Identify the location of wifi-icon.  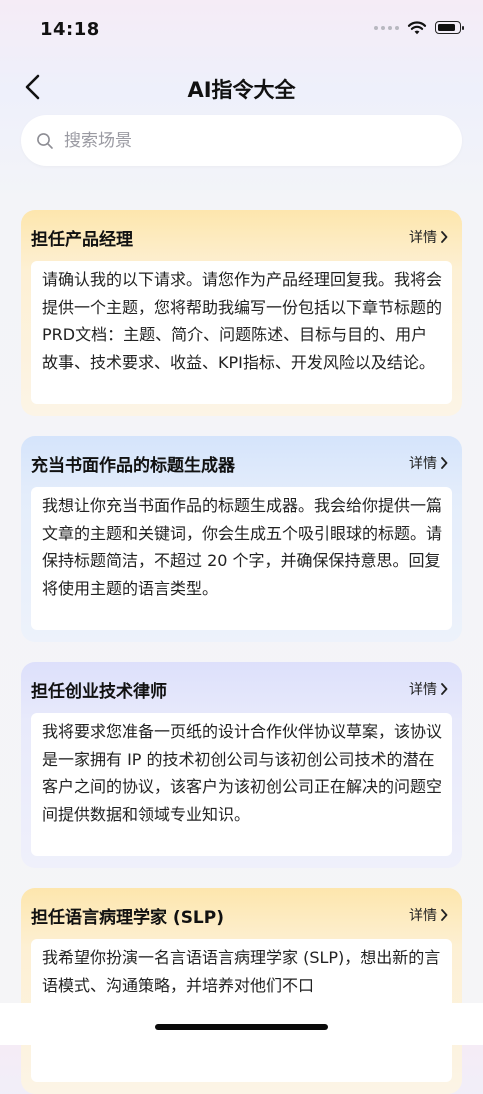
(417, 28).